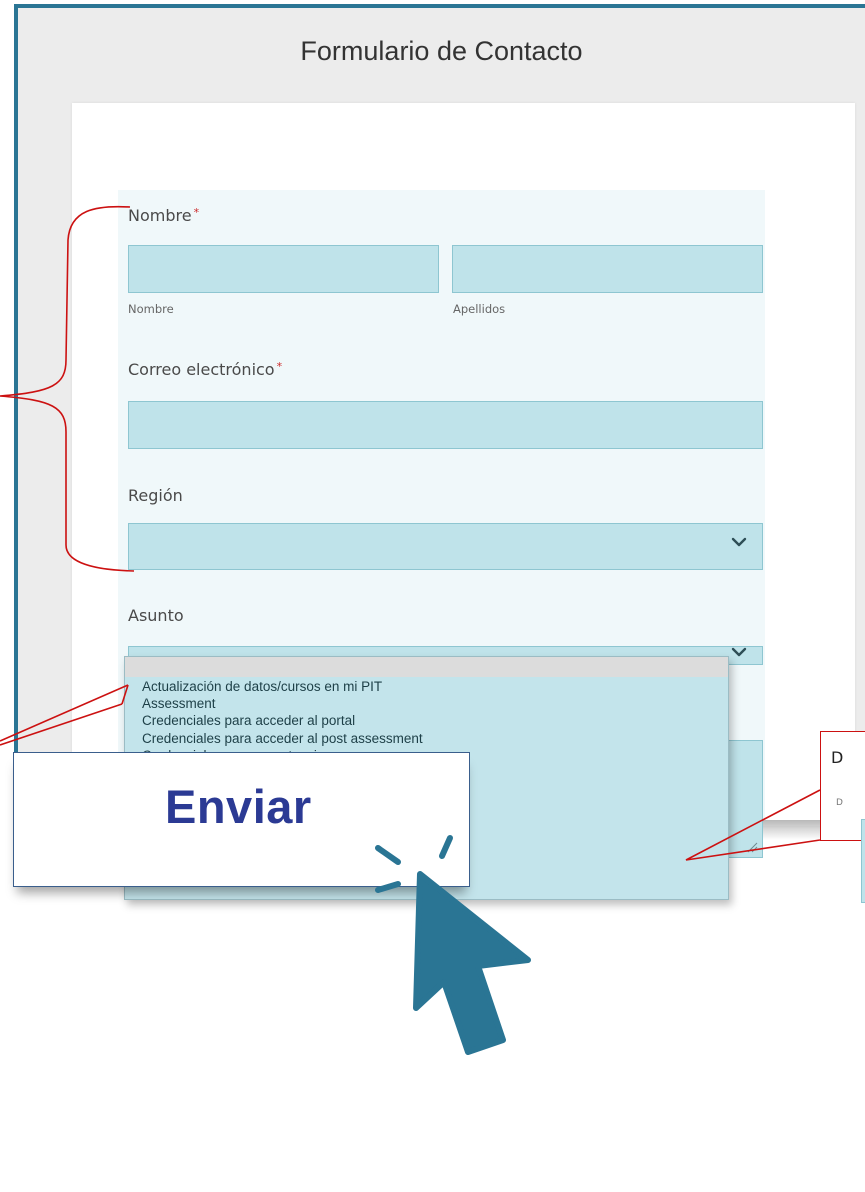 The height and width of the screenshot is (1192, 865). Describe the element at coordinates (752, 847) in the screenshot. I see `resize-handle-icon` at that location.